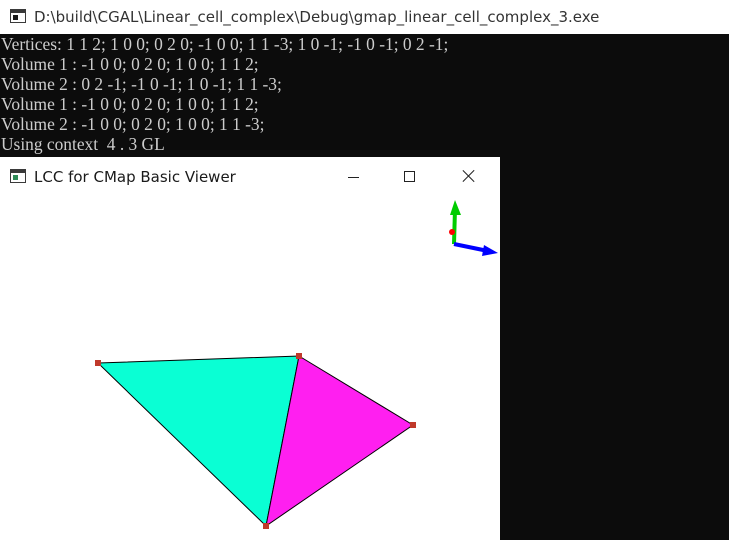 Image resolution: width=729 pixels, height=540 pixels. I want to click on console-line: Using context 4 . 3 GL, so click(83, 144).